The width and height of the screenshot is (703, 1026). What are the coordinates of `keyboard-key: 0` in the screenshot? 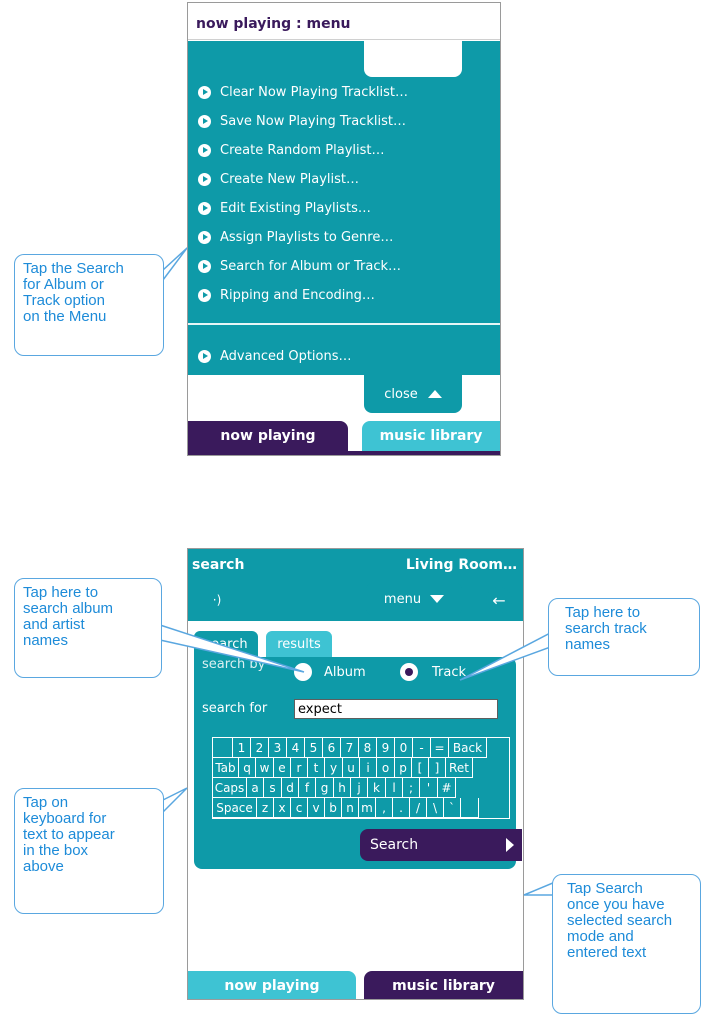 It's located at (404, 748).